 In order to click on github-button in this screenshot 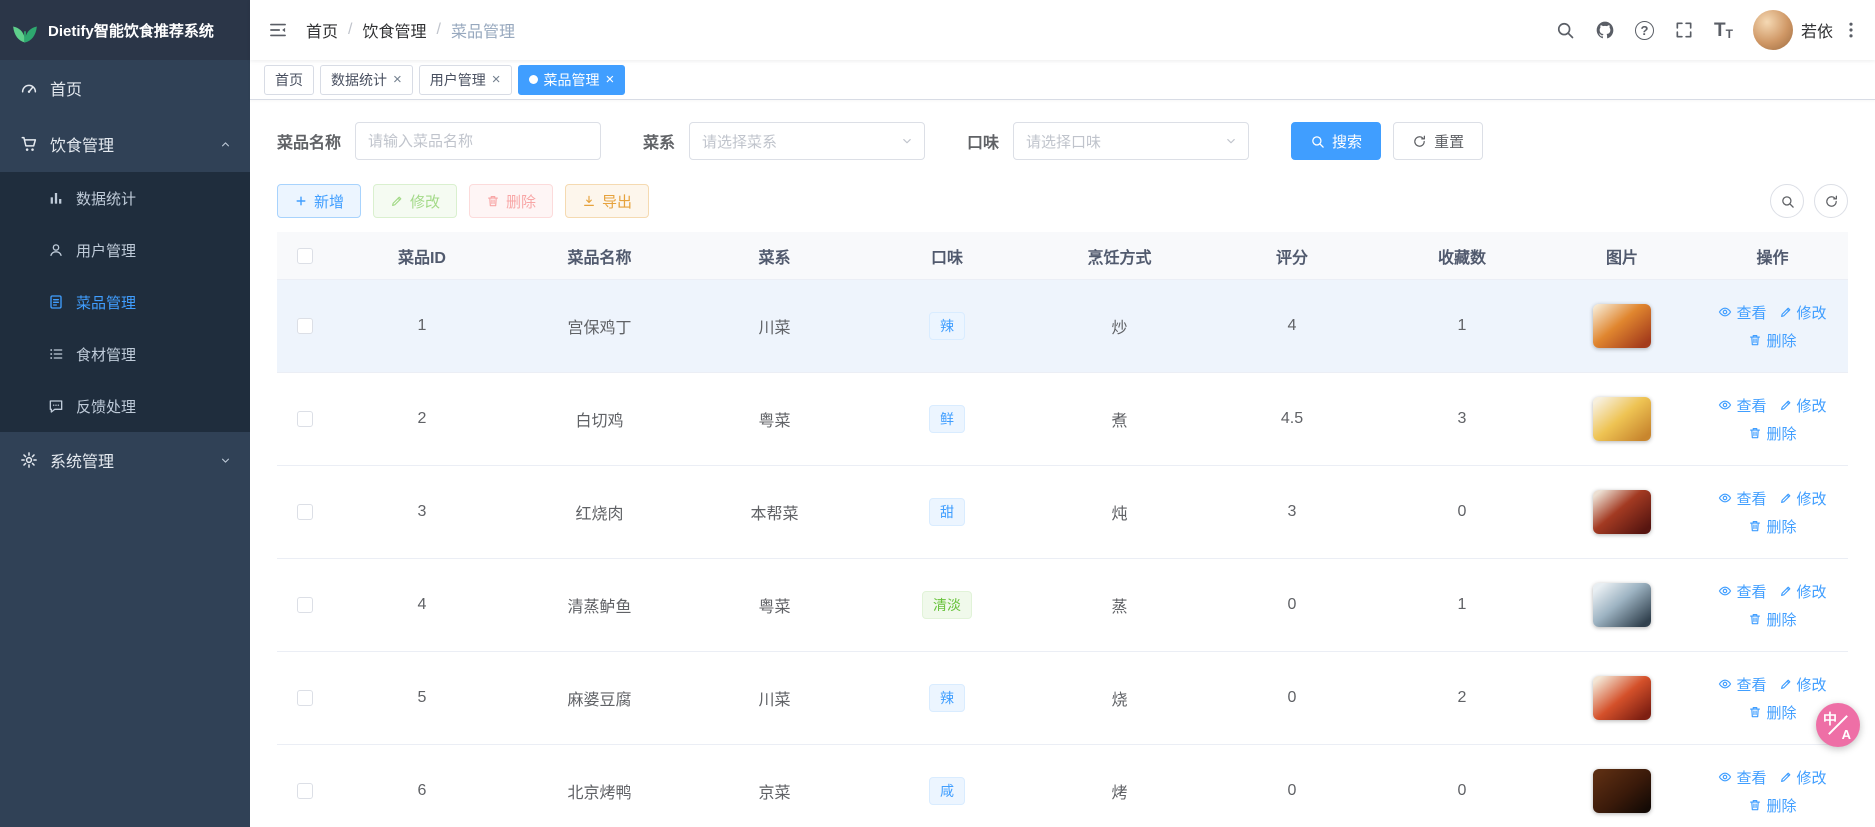, I will do `click(1605, 30)`.